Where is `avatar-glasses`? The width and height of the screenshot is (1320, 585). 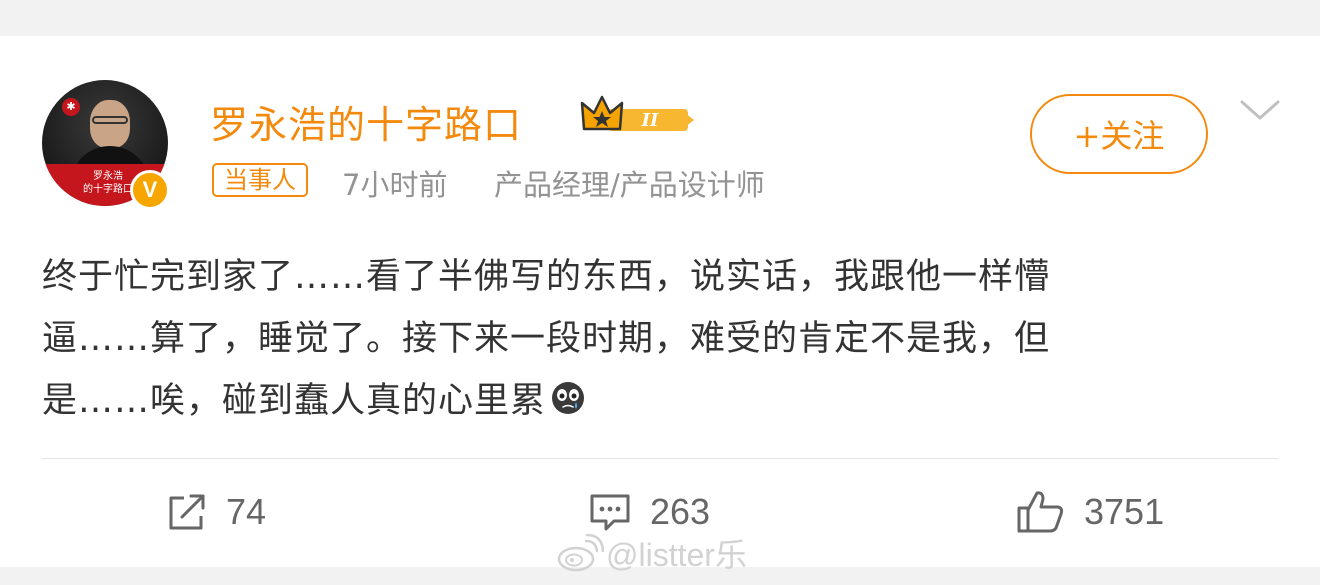
avatar-glasses is located at coordinates (110, 120).